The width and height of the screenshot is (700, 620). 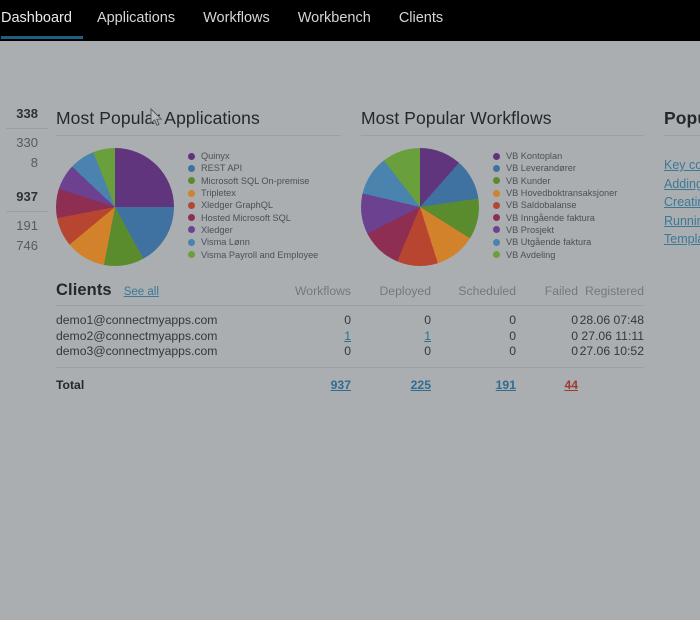 What do you see at coordinates (391, 337) in the screenshot?
I see `client-deployed-cell: 1` at bounding box center [391, 337].